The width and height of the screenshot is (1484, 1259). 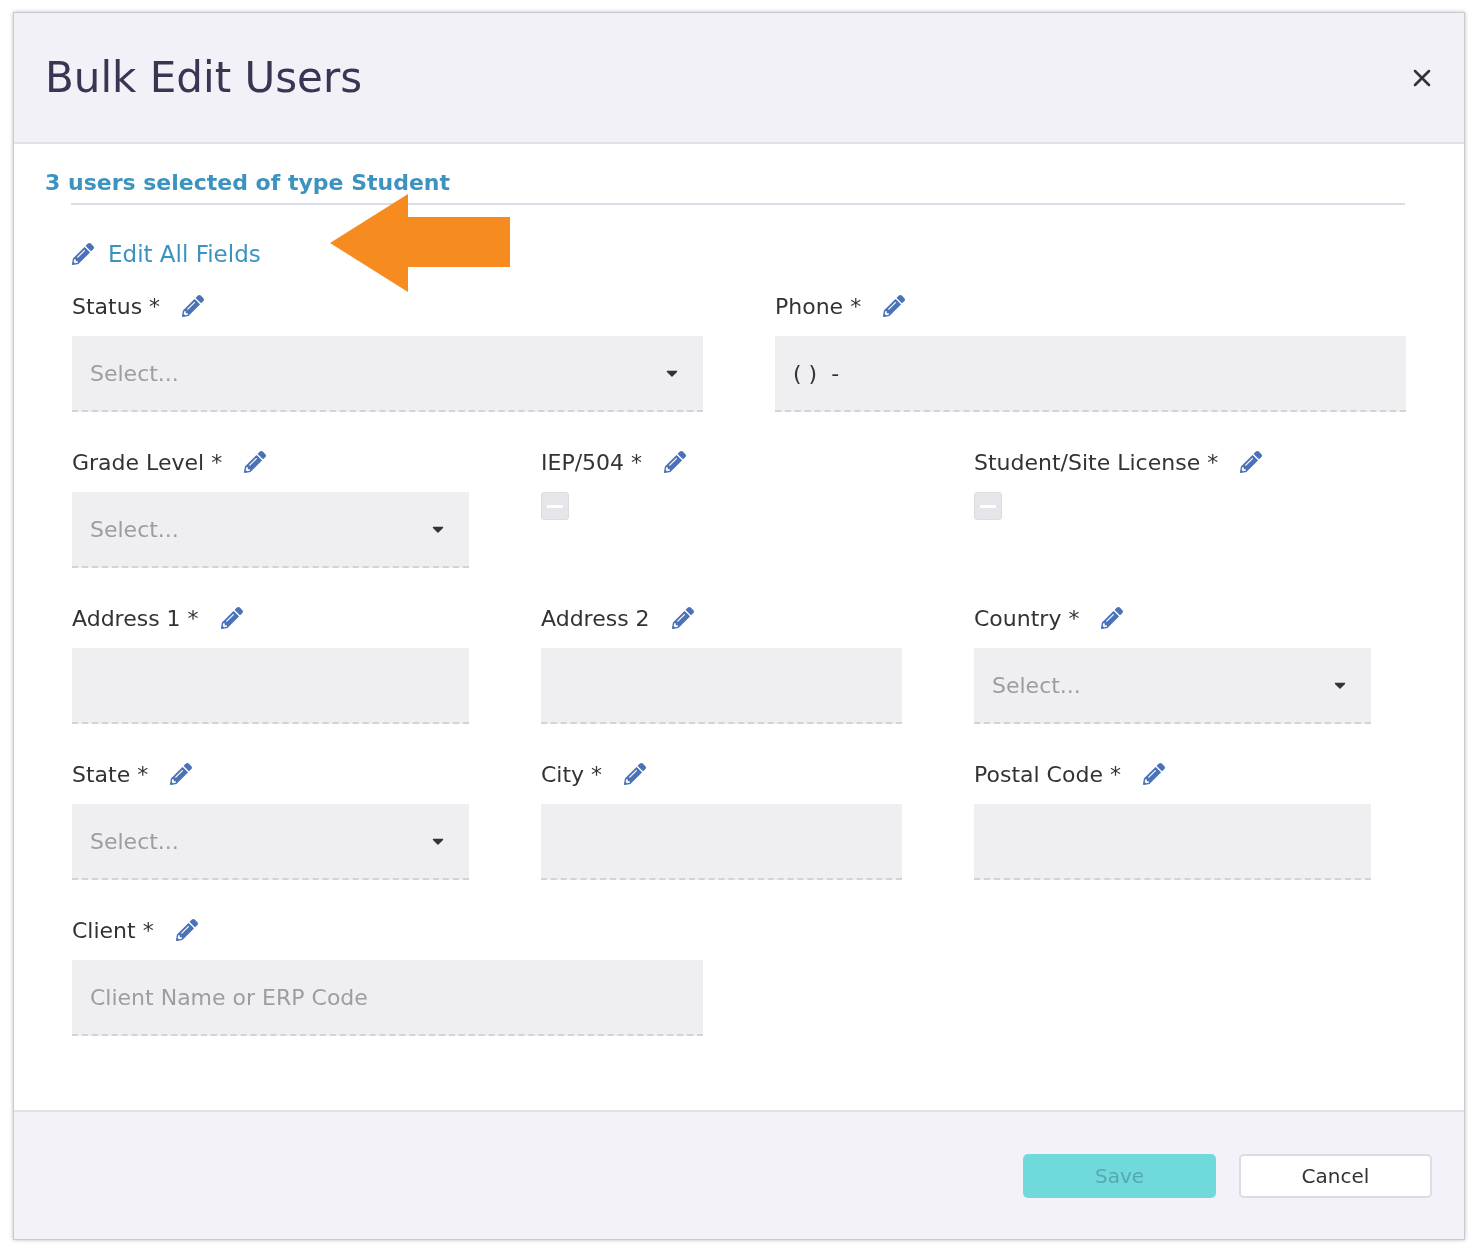 I want to click on selection-summary: 3 users selected of type Student, so click(x=247, y=182).